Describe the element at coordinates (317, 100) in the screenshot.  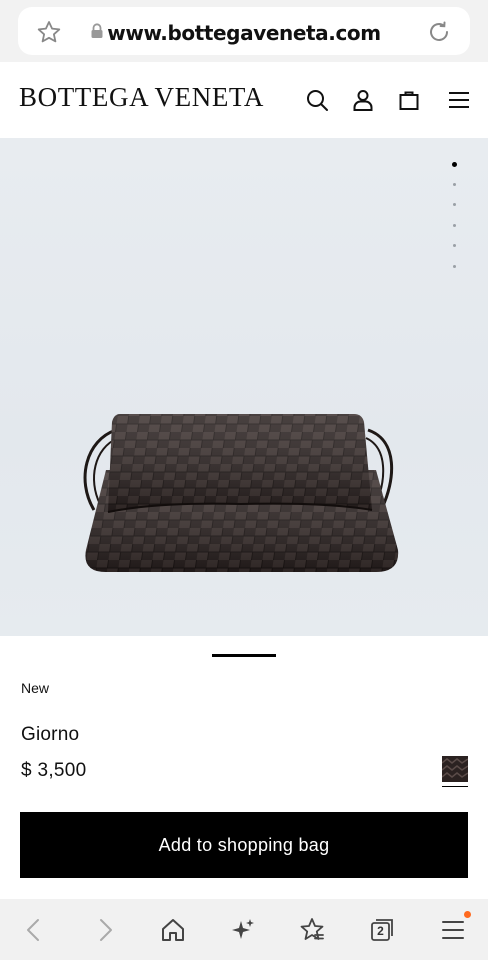
I see `search-icon` at that location.